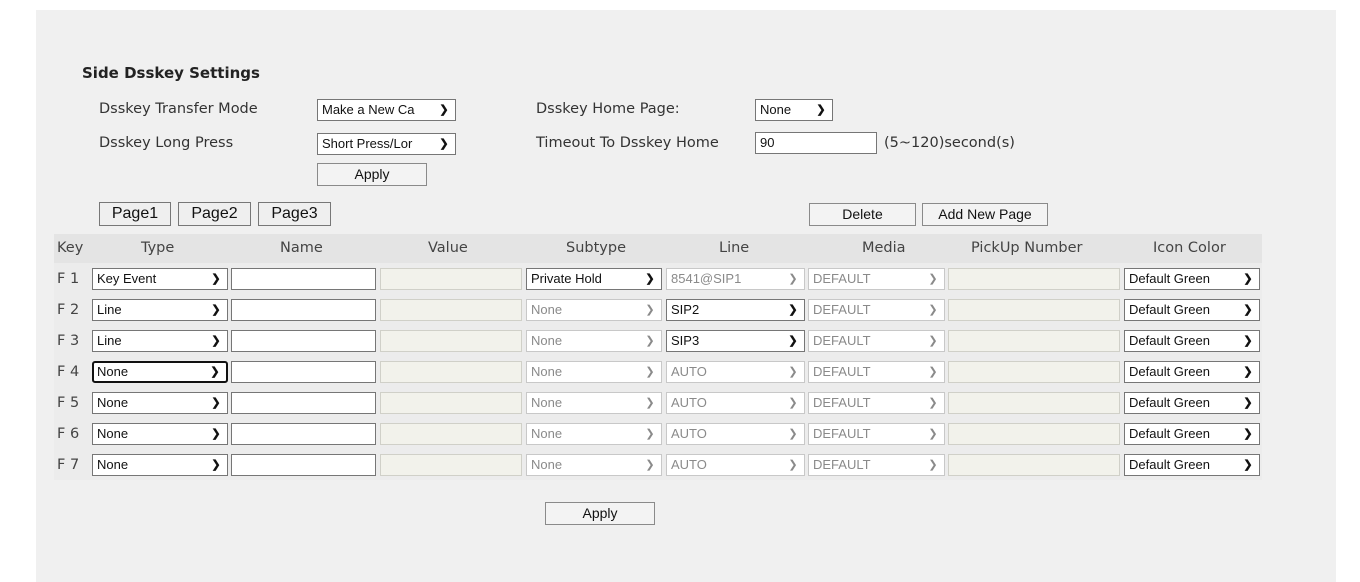 This screenshot has height=582, width=1360. Describe the element at coordinates (735, 341) in the screenshot. I see `line-select: SIP3 ❯` at that location.